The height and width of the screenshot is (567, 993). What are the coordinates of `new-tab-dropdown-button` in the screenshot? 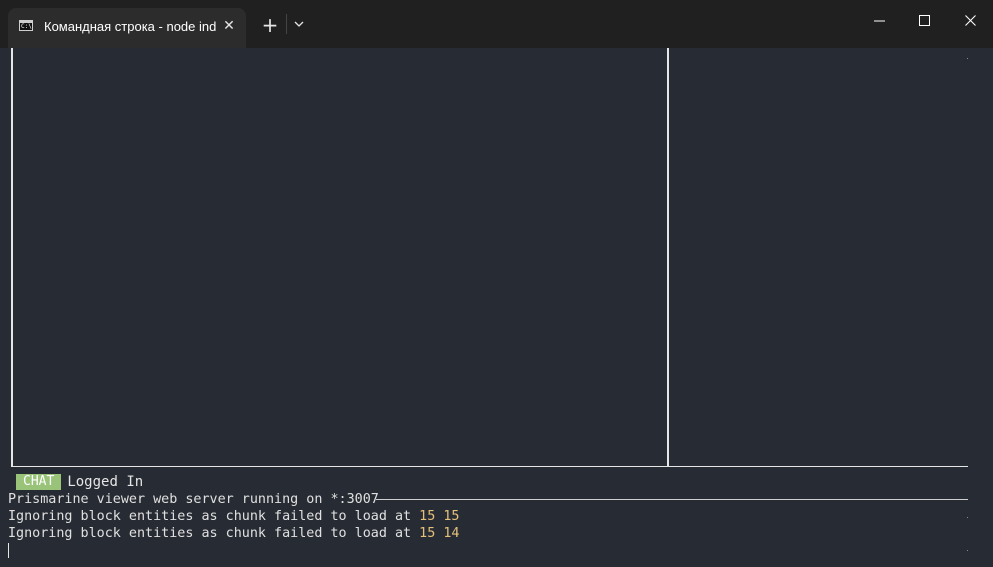 It's located at (299, 24).